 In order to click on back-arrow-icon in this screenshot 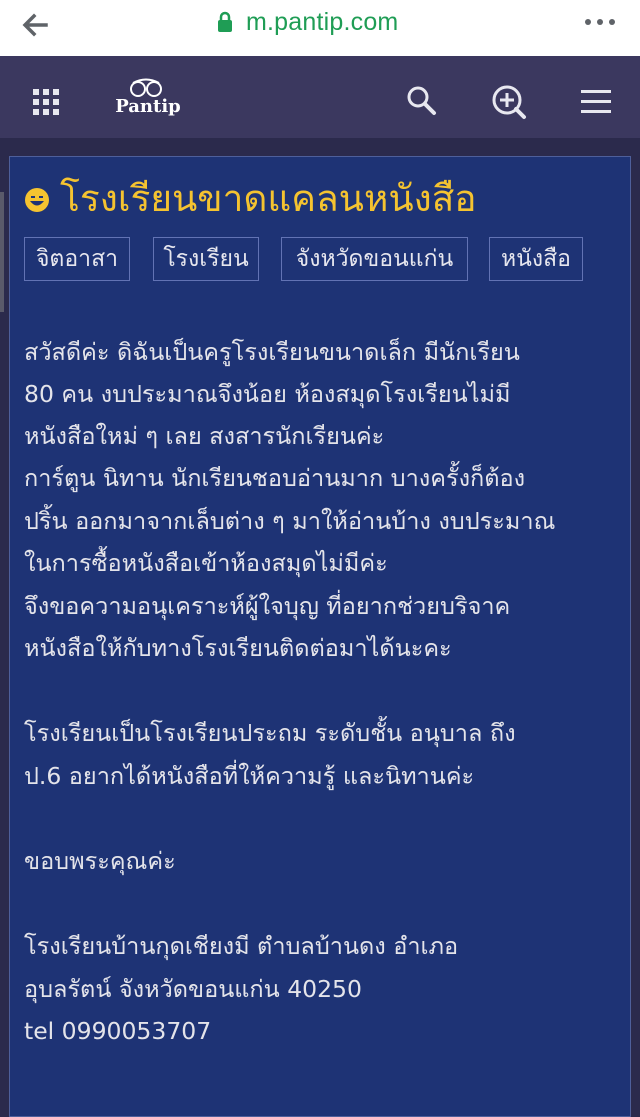, I will do `click(40, 26)`.